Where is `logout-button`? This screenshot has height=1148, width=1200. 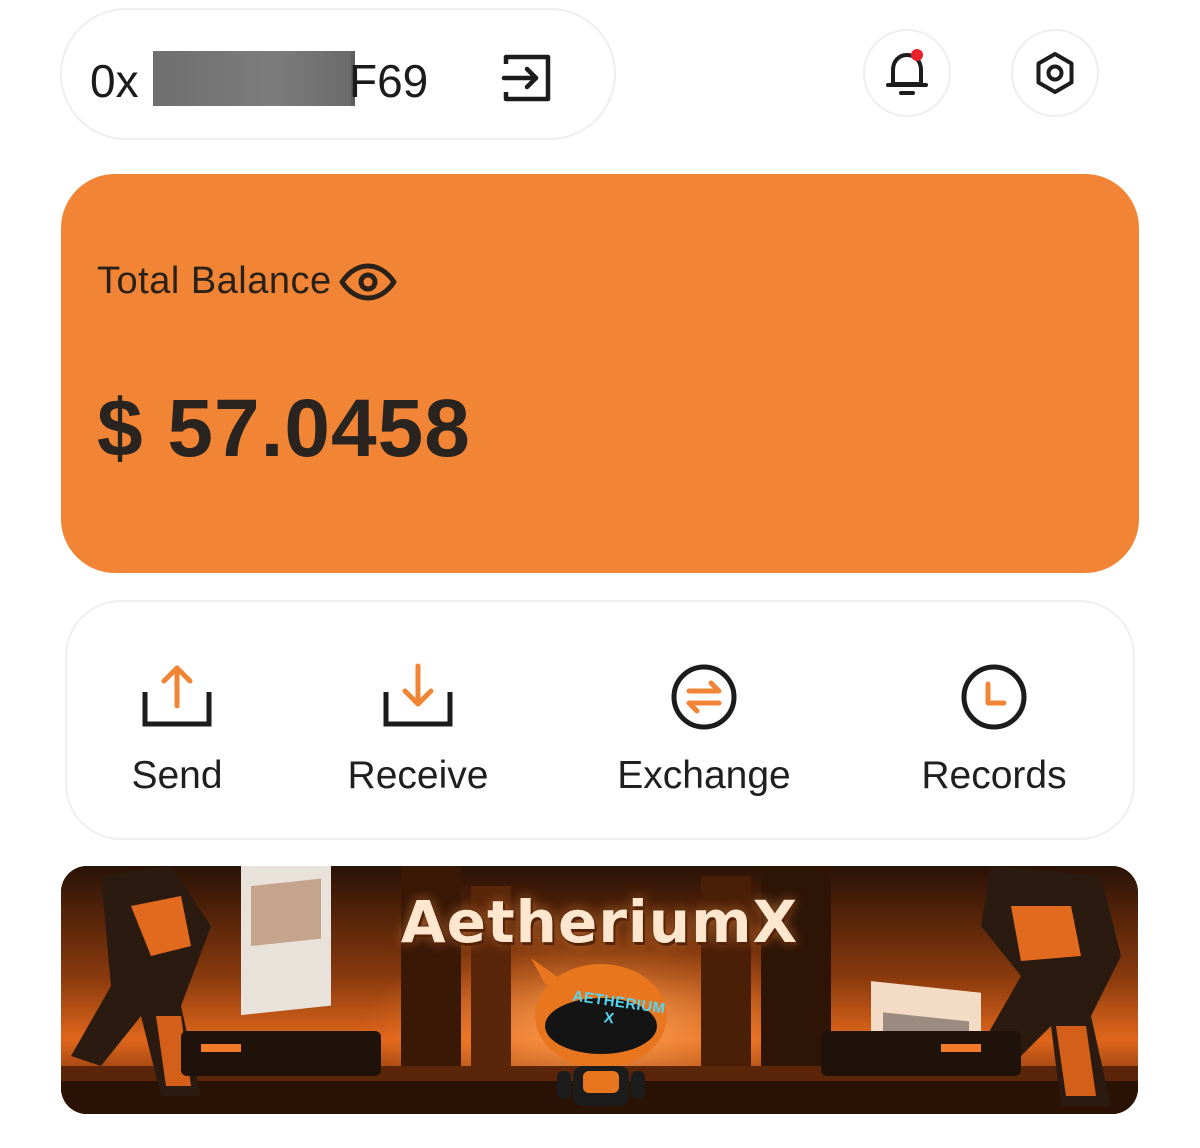 logout-button is located at coordinates (528, 78).